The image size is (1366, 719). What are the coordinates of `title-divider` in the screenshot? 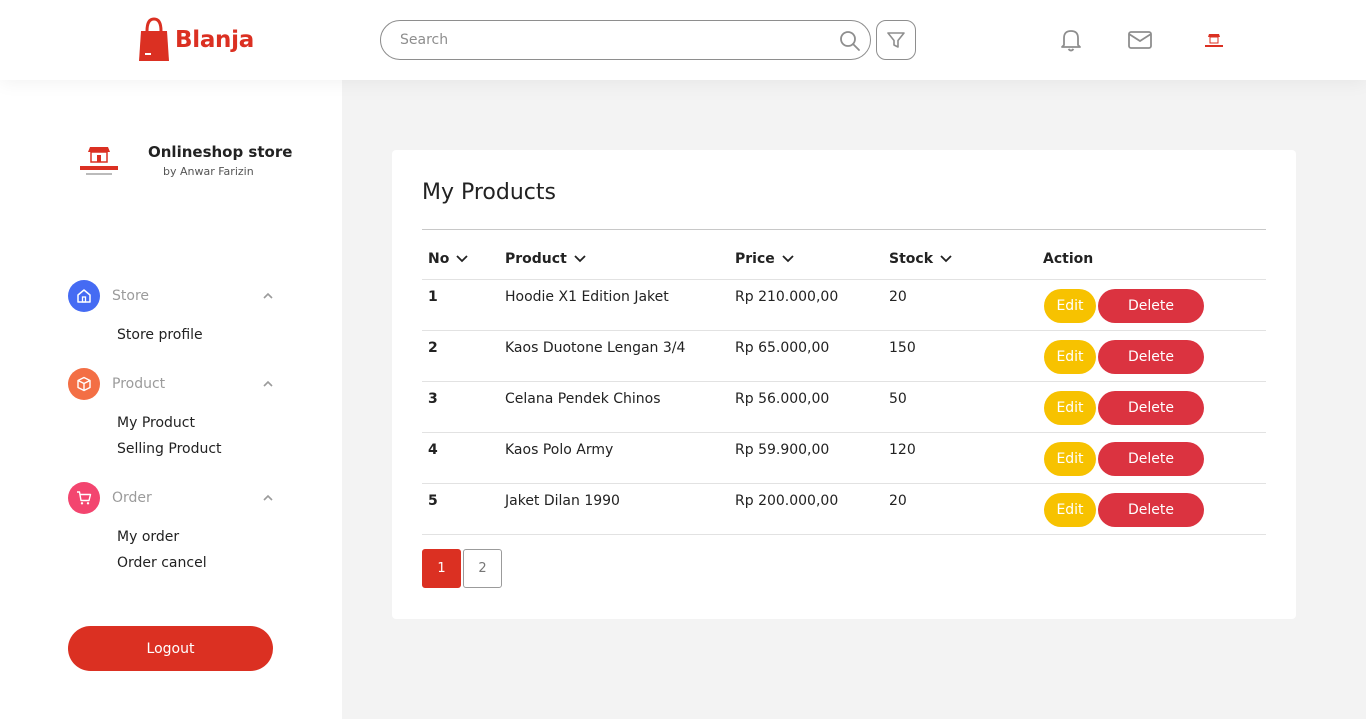 It's located at (844, 229).